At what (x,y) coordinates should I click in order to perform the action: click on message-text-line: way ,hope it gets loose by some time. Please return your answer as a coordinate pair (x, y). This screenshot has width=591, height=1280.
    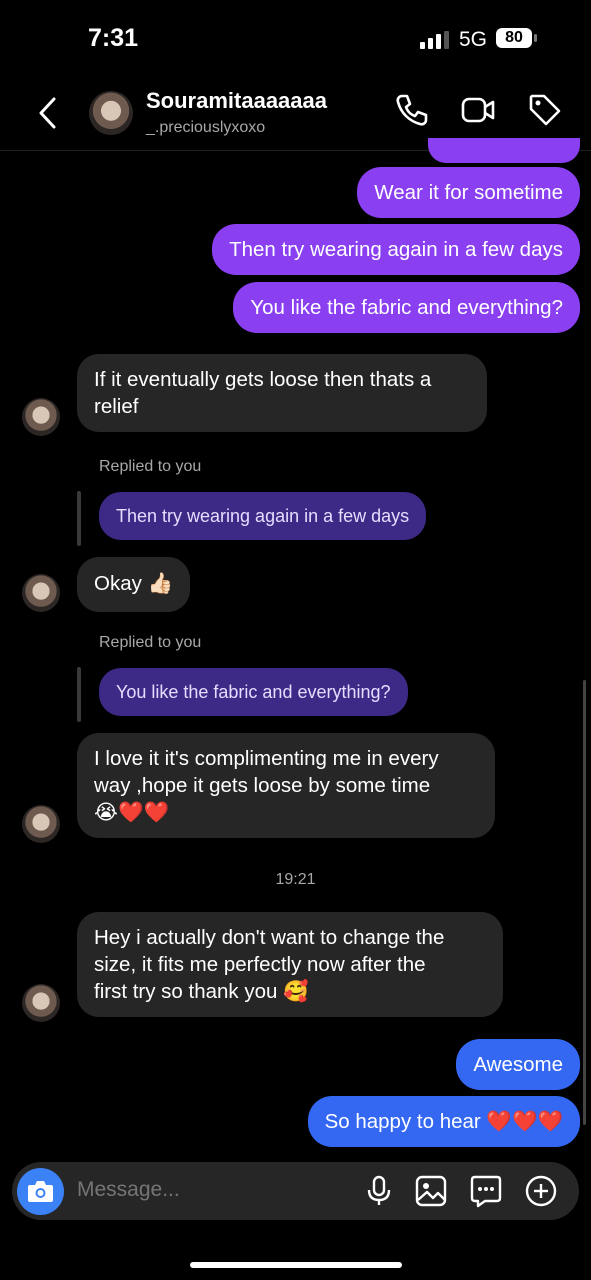
    Looking at the image, I should click on (262, 785).